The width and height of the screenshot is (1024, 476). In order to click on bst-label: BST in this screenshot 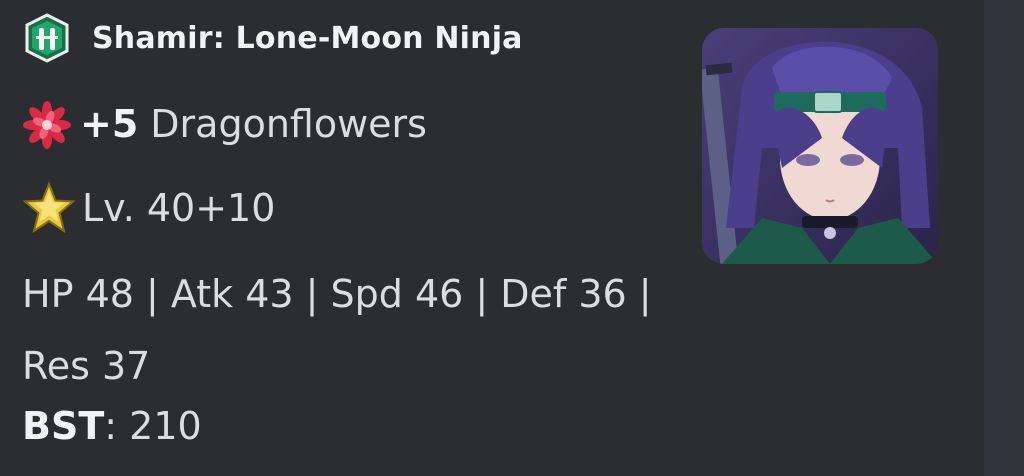, I will do `click(63, 426)`.